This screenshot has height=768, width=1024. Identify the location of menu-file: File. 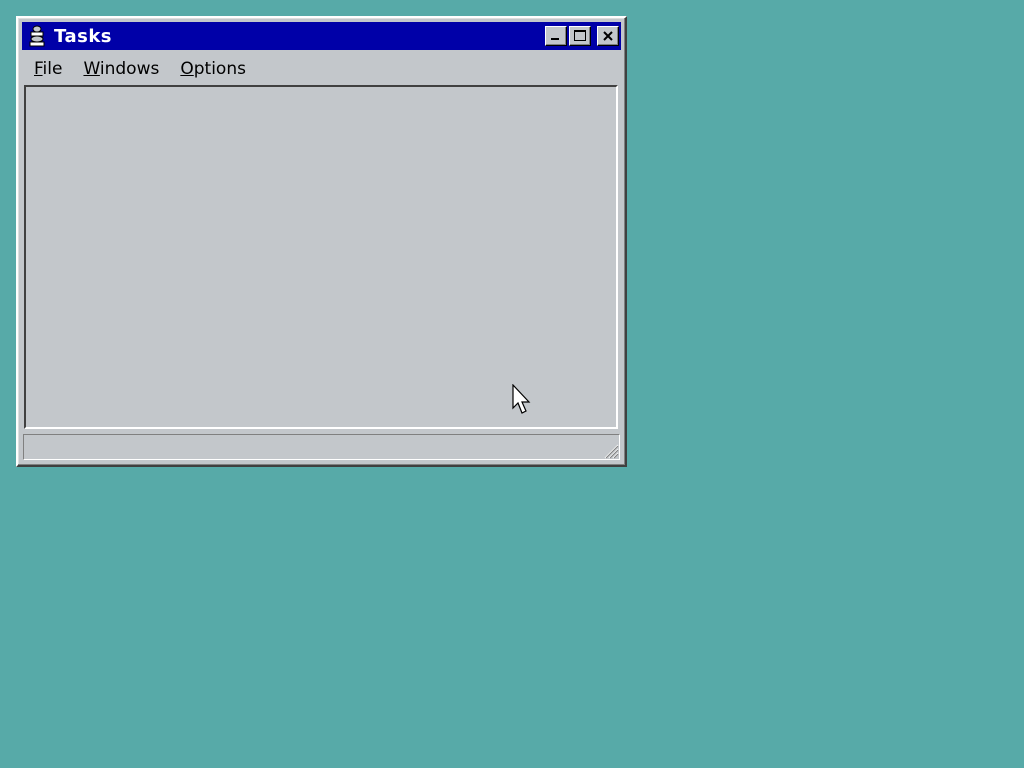
(46, 69).